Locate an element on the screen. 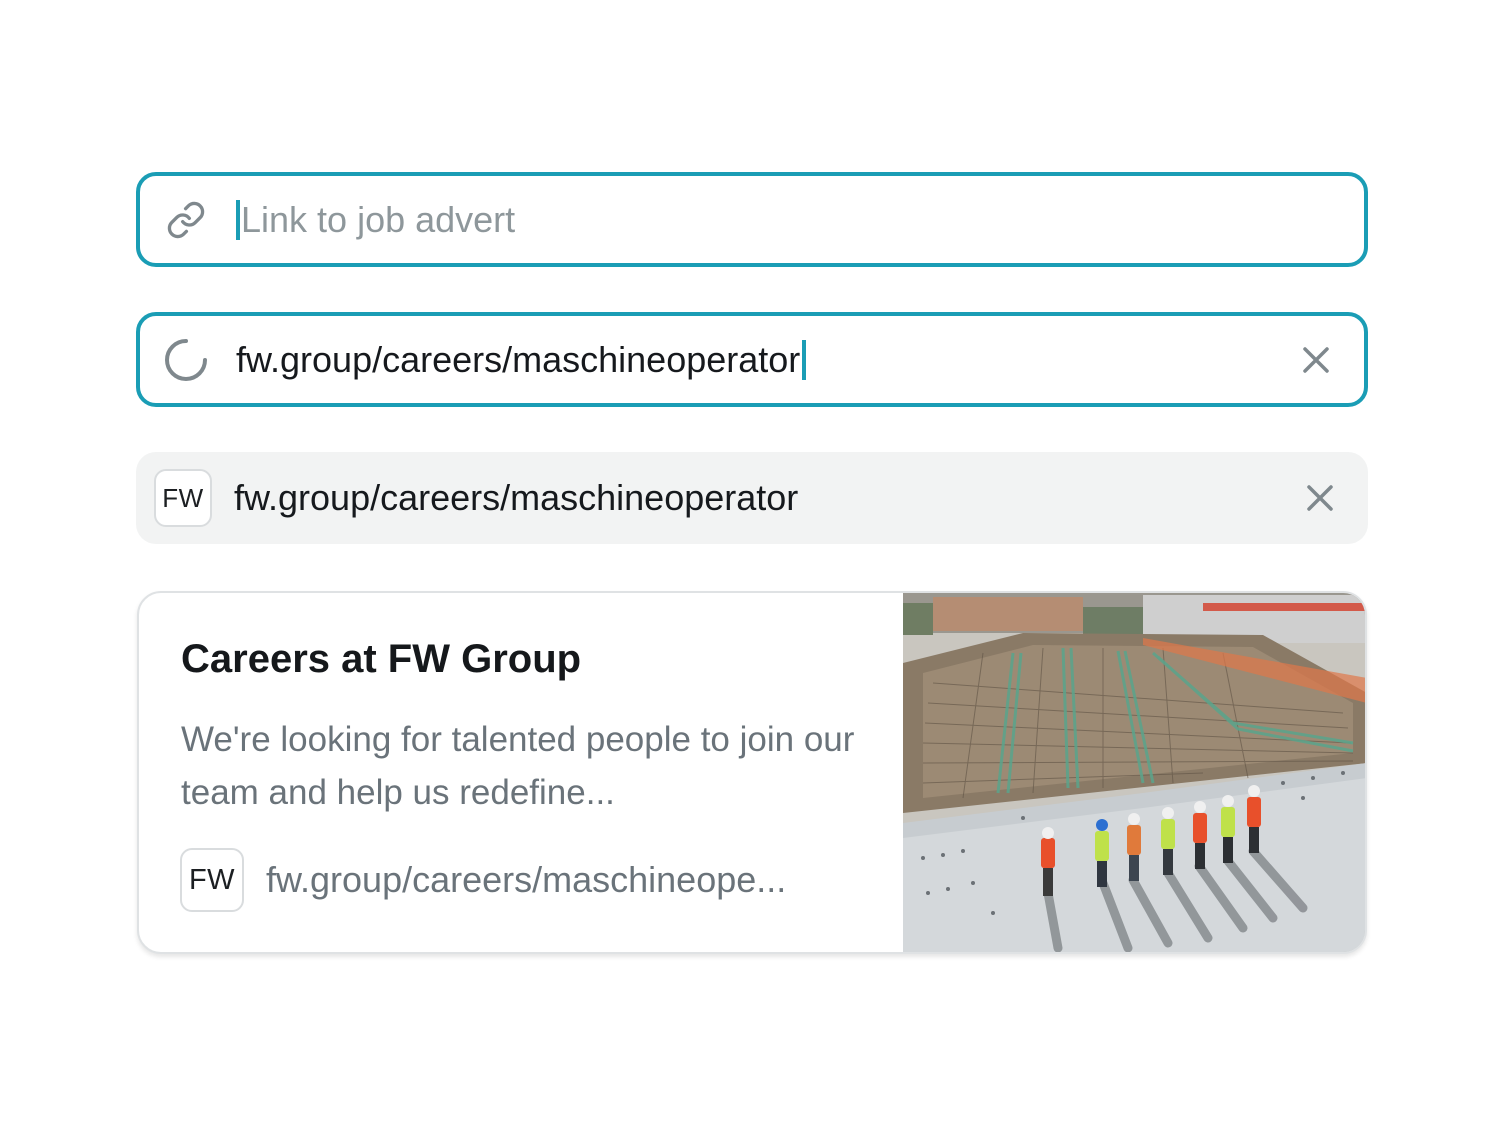 This screenshot has width=1504, height=1128. job-link-input-filled: FW fw.group/careers/maschineoperator is located at coordinates (752, 498).